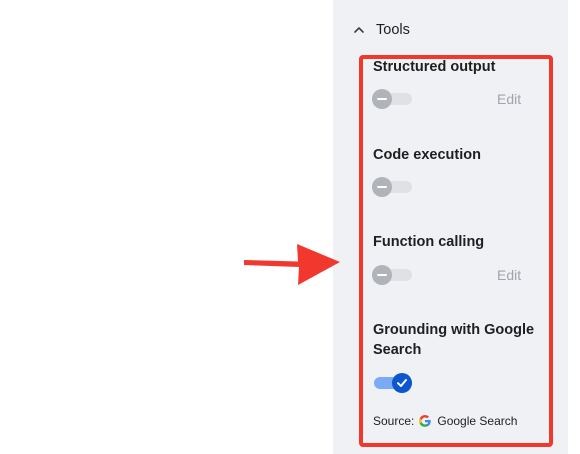  Describe the element at coordinates (397, 350) in the screenshot. I see `grounding-label-line2: Search` at that location.